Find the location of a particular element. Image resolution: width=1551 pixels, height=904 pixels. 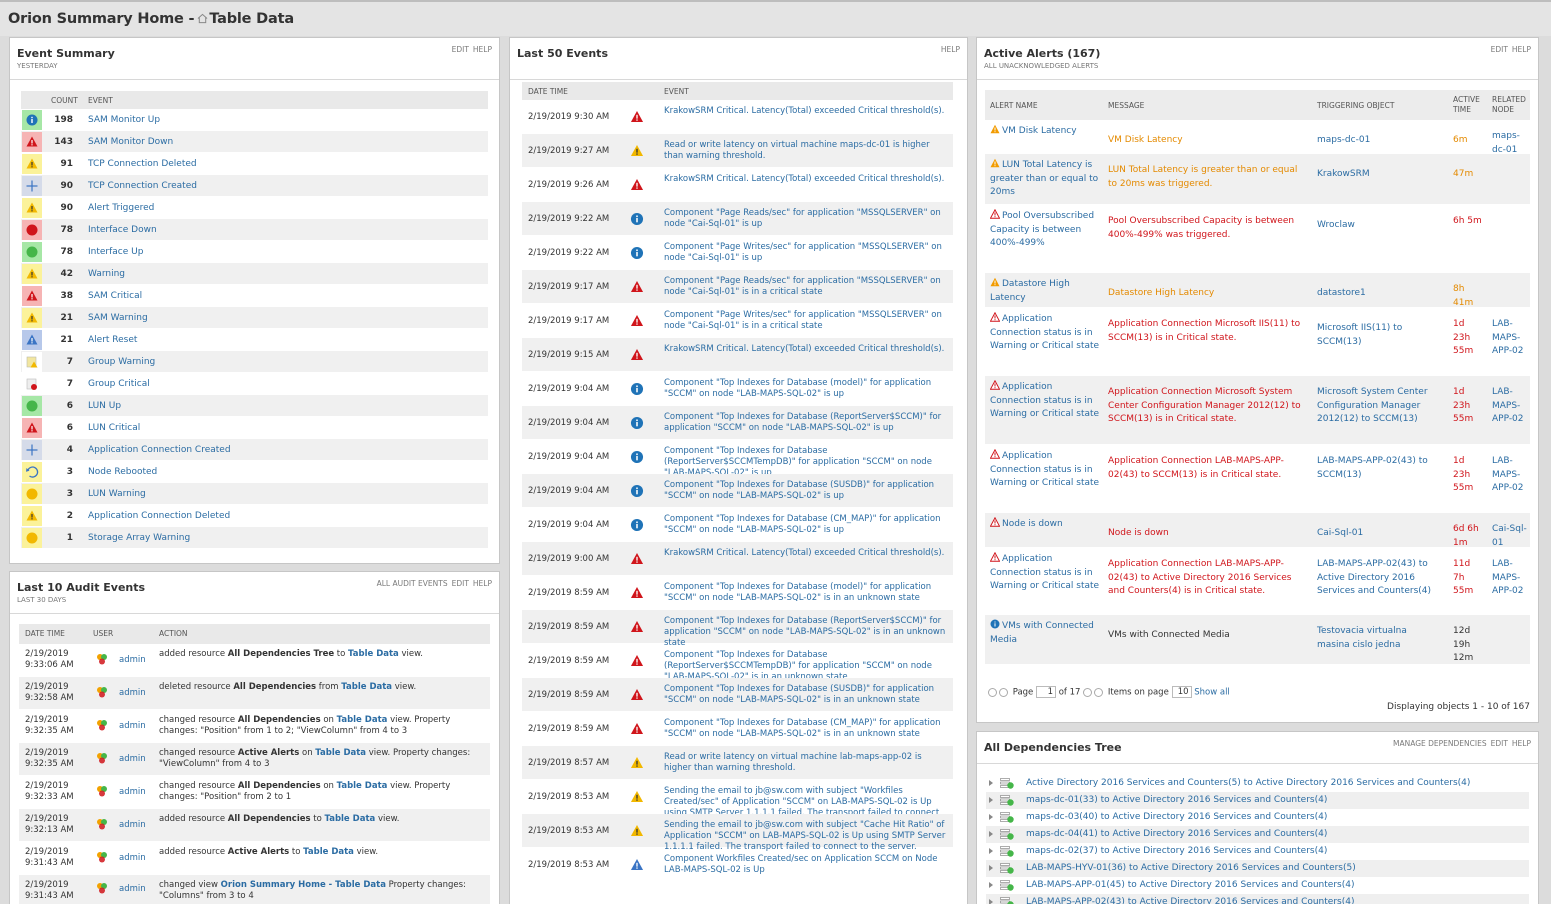

alert-message-link: VMs with Connected Media is located at coordinates (1208, 636).